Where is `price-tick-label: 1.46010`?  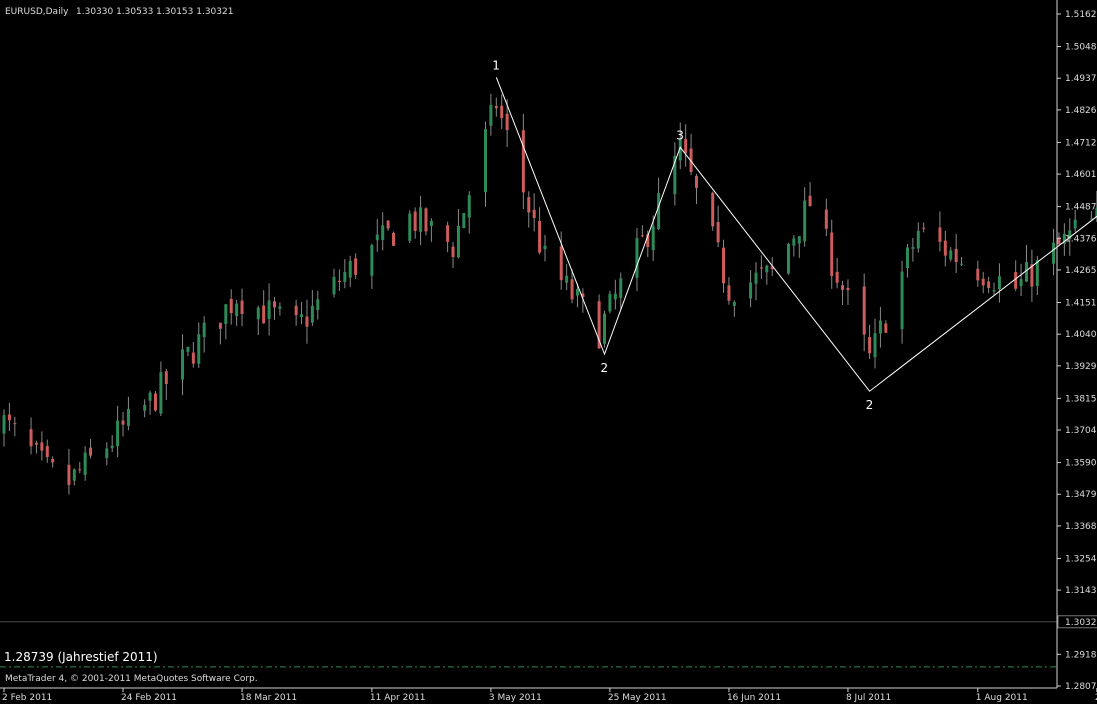 price-tick-label: 1.46010 is located at coordinates (1081, 175).